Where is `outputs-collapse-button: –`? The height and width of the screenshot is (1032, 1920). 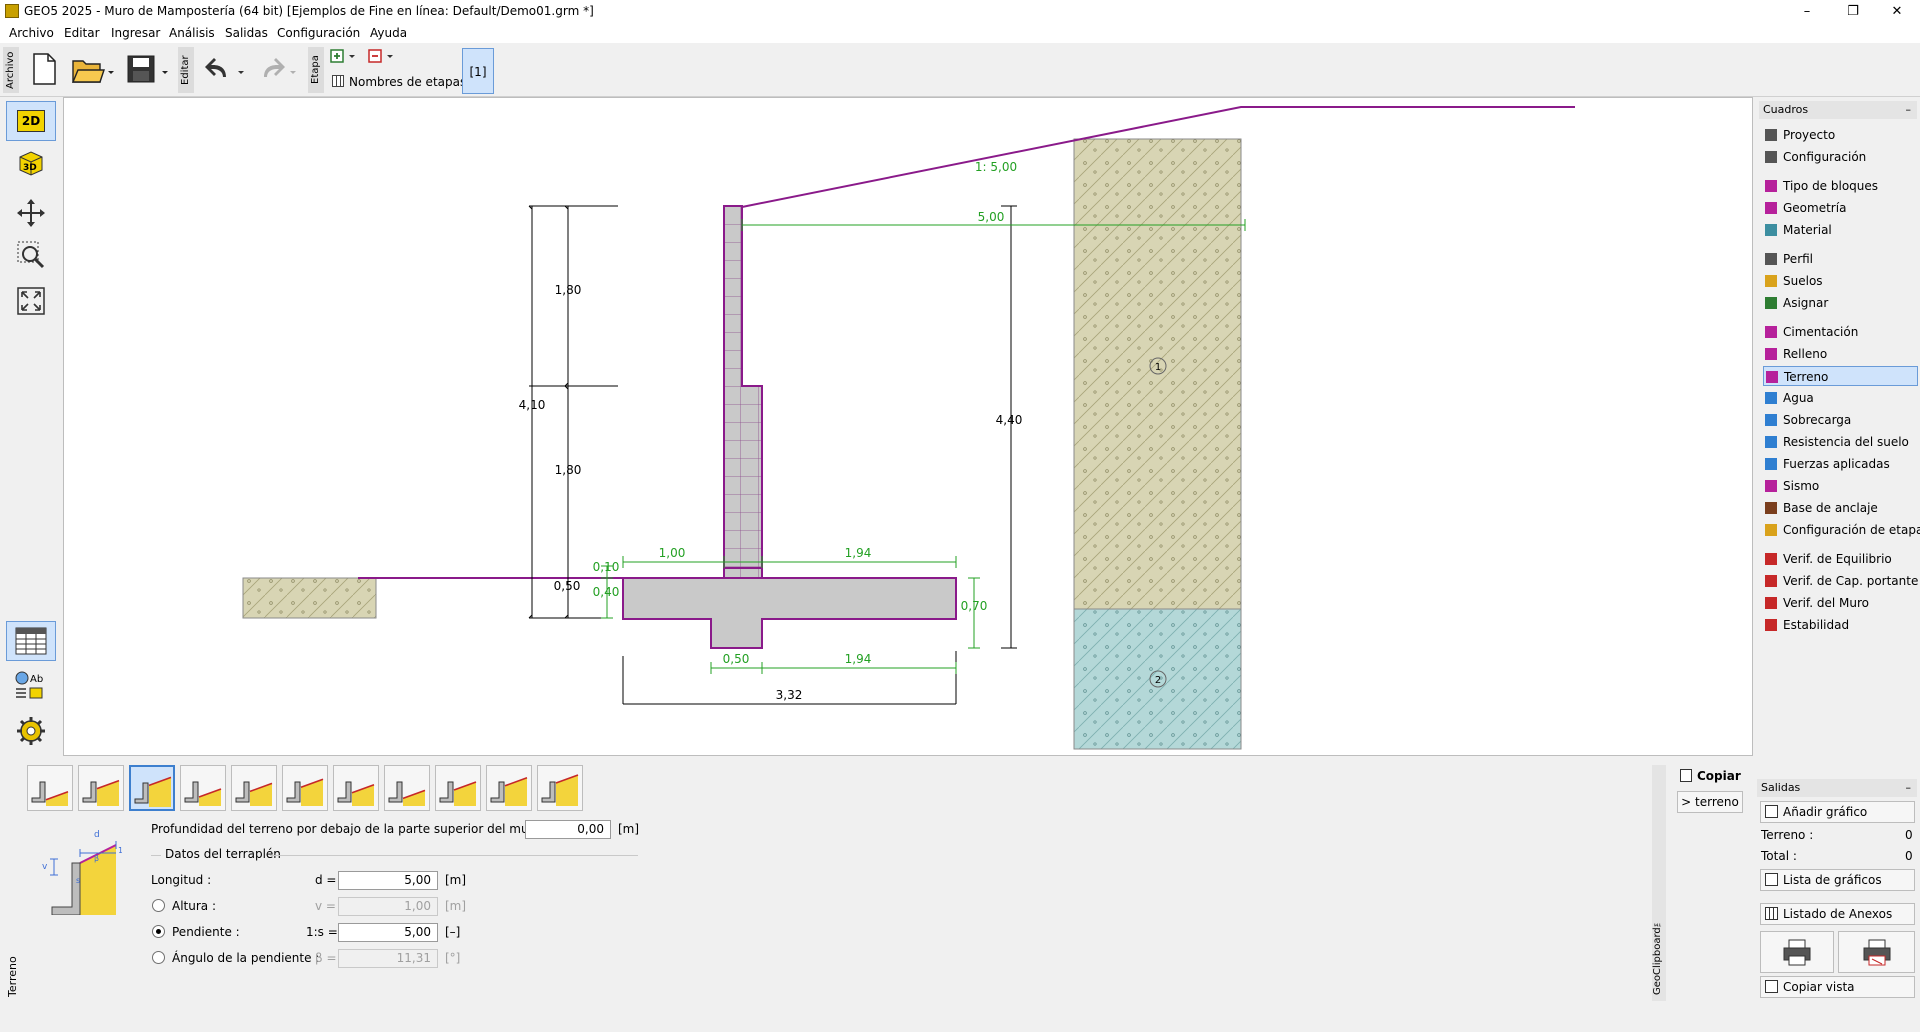 outputs-collapse-button: – is located at coordinates (1909, 787).